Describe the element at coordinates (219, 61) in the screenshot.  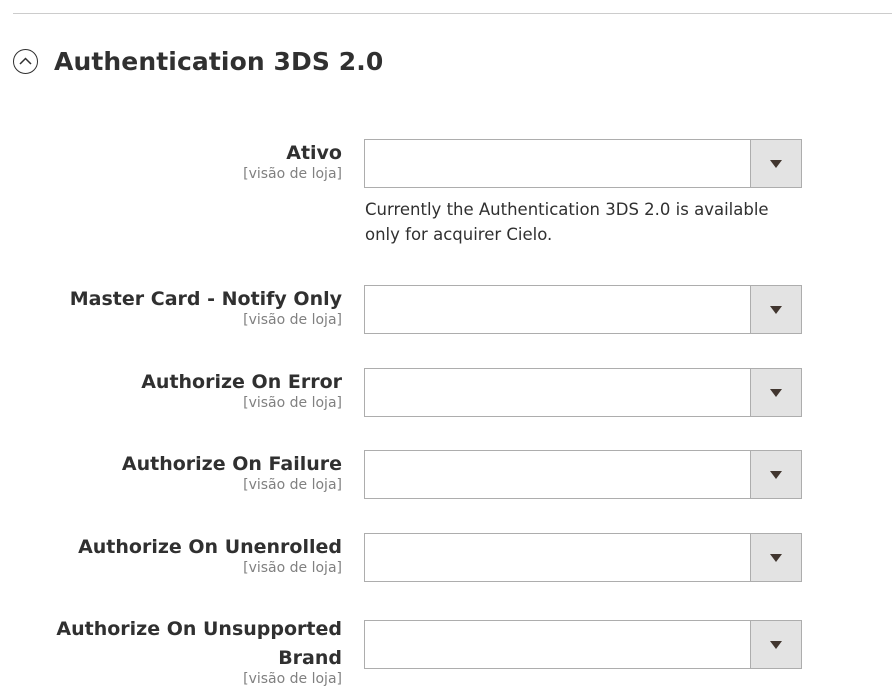
I see `section-title: Authentication 3DS 2.0` at that location.